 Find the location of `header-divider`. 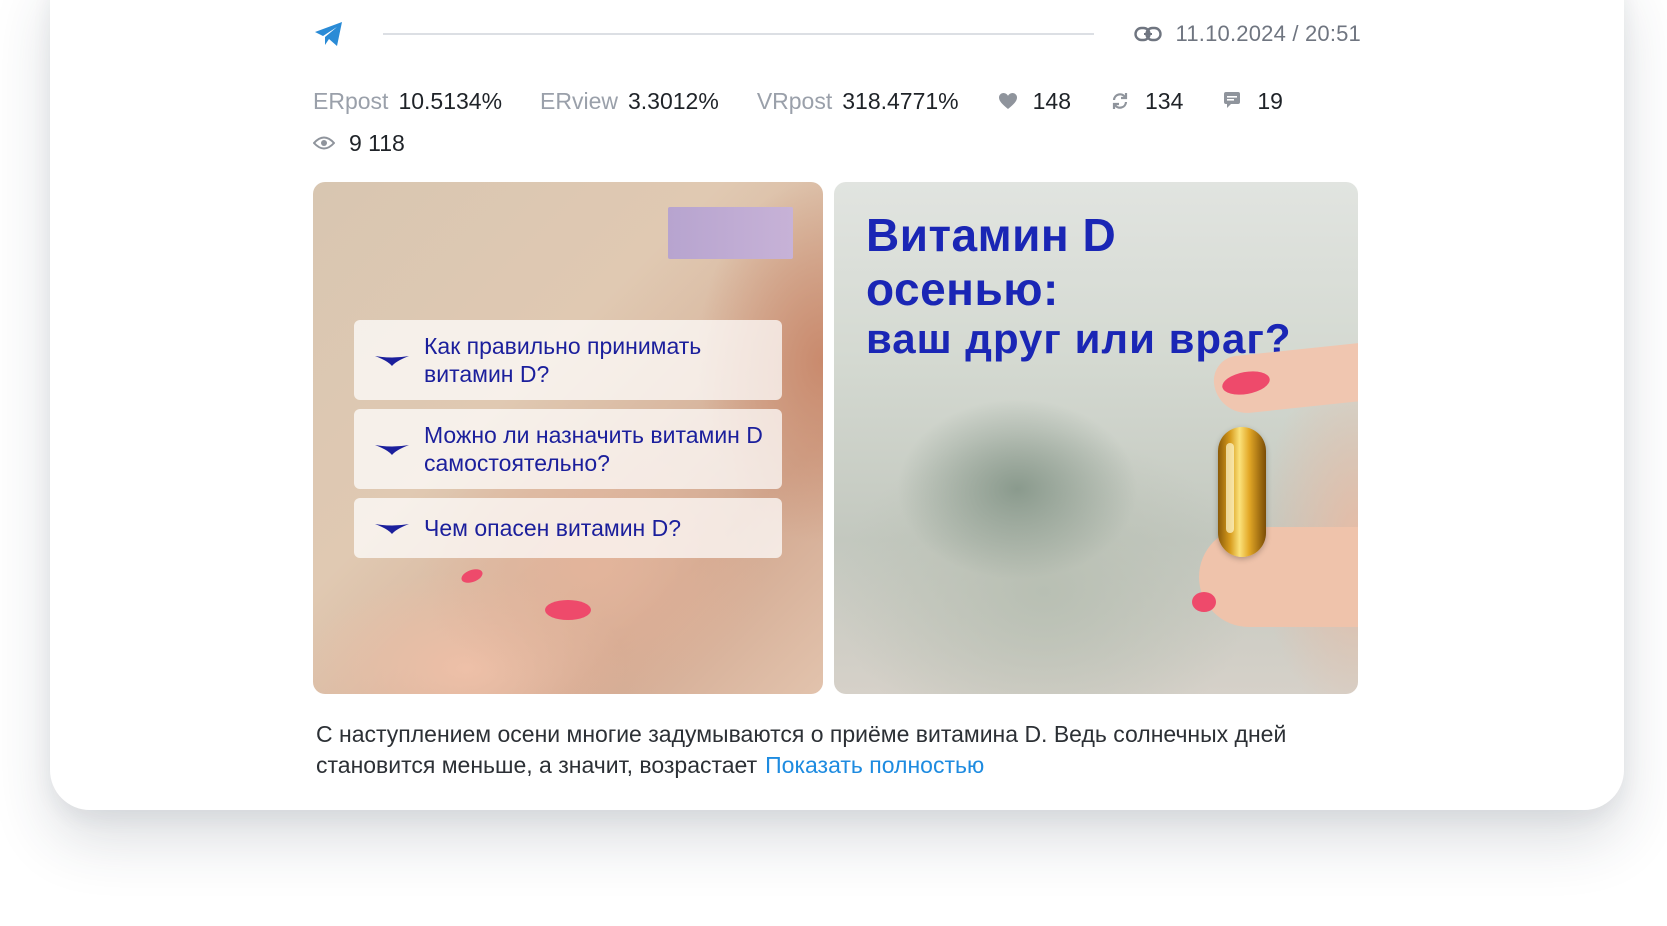

header-divider is located at coordinates (738, 34).